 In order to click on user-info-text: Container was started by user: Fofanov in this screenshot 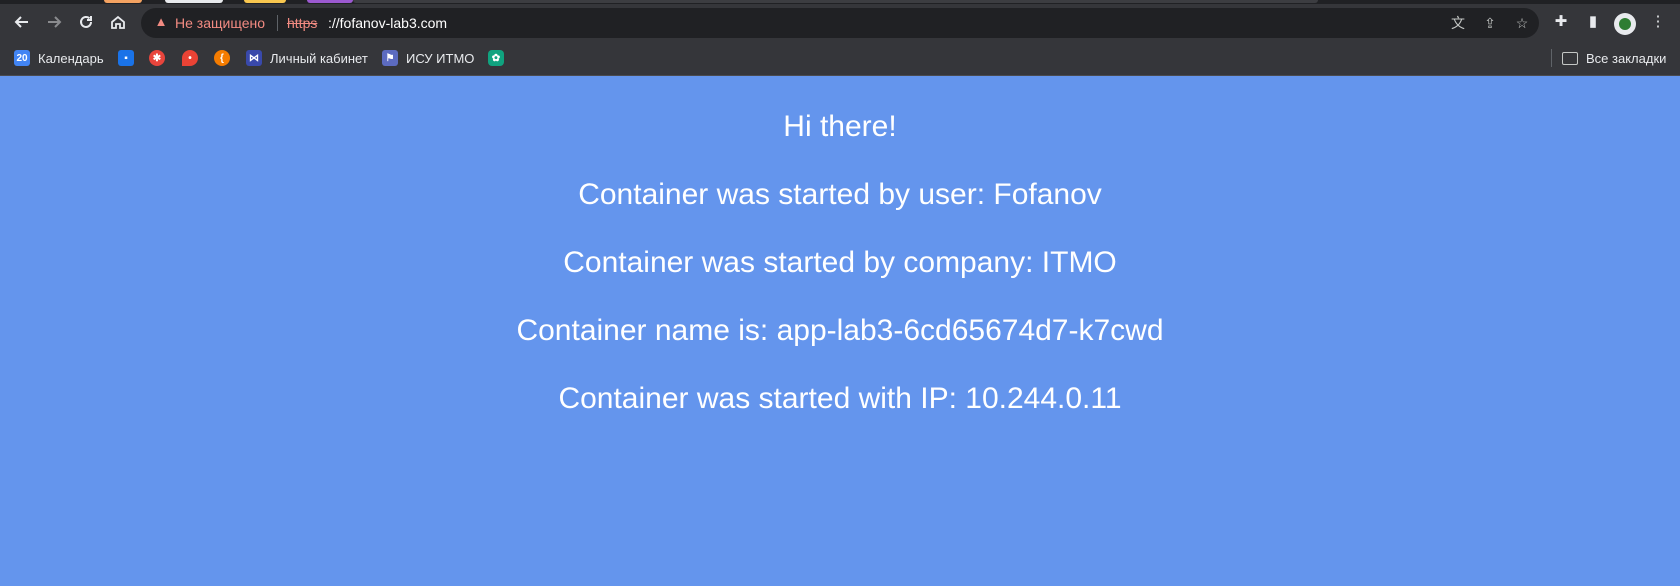, I will do `click(840, 194)`.